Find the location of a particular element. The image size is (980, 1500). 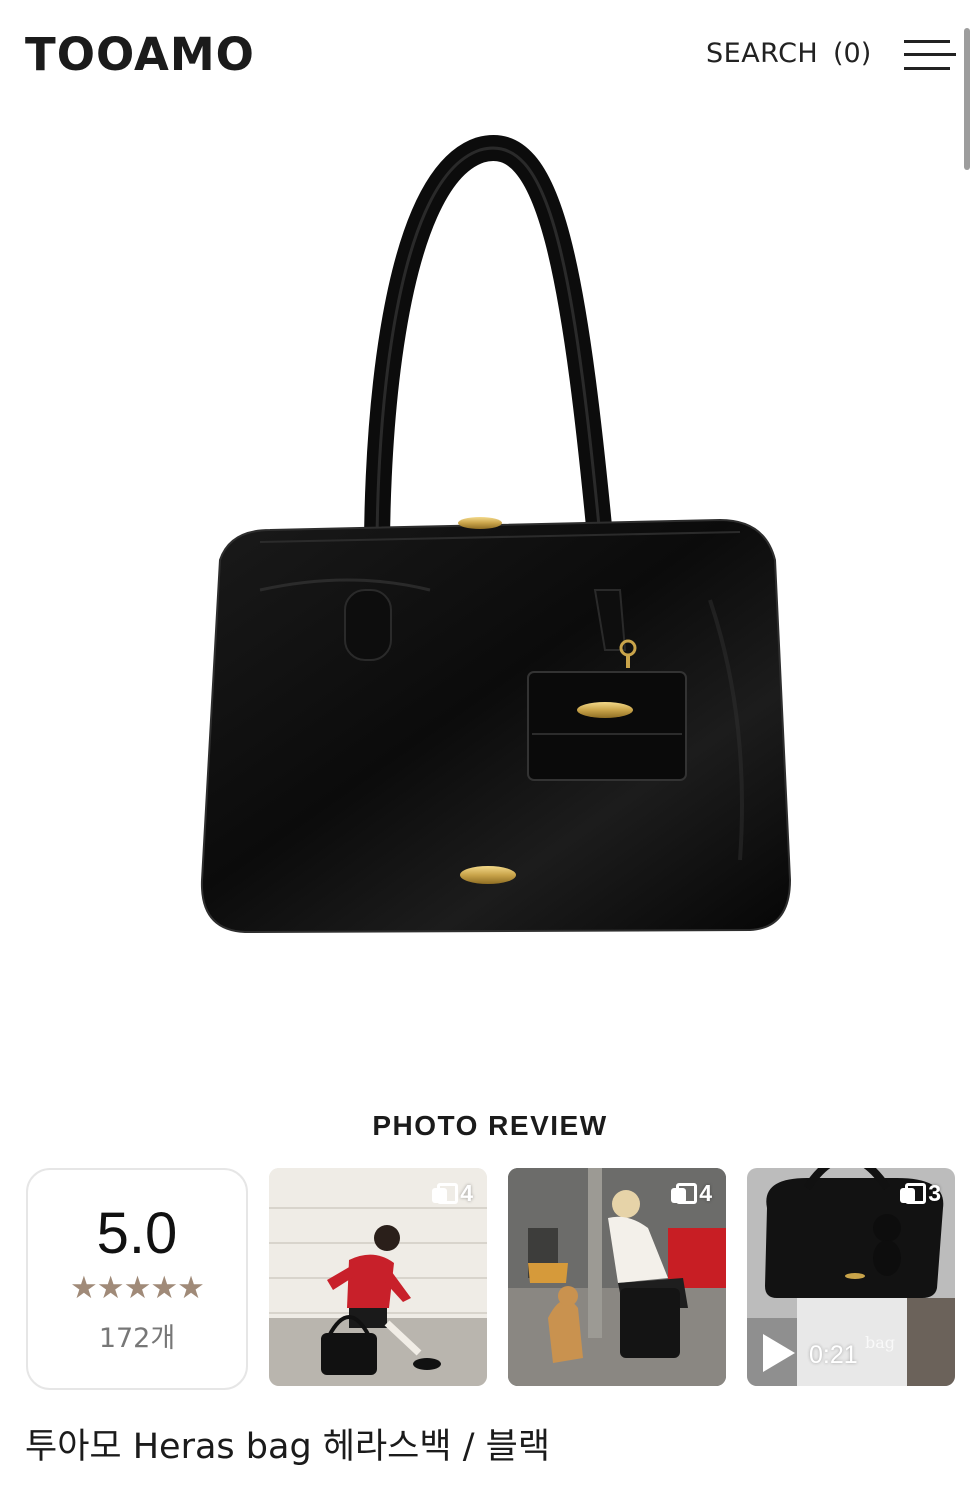

search-link: SEARCH is located at coordinates (762, 53).